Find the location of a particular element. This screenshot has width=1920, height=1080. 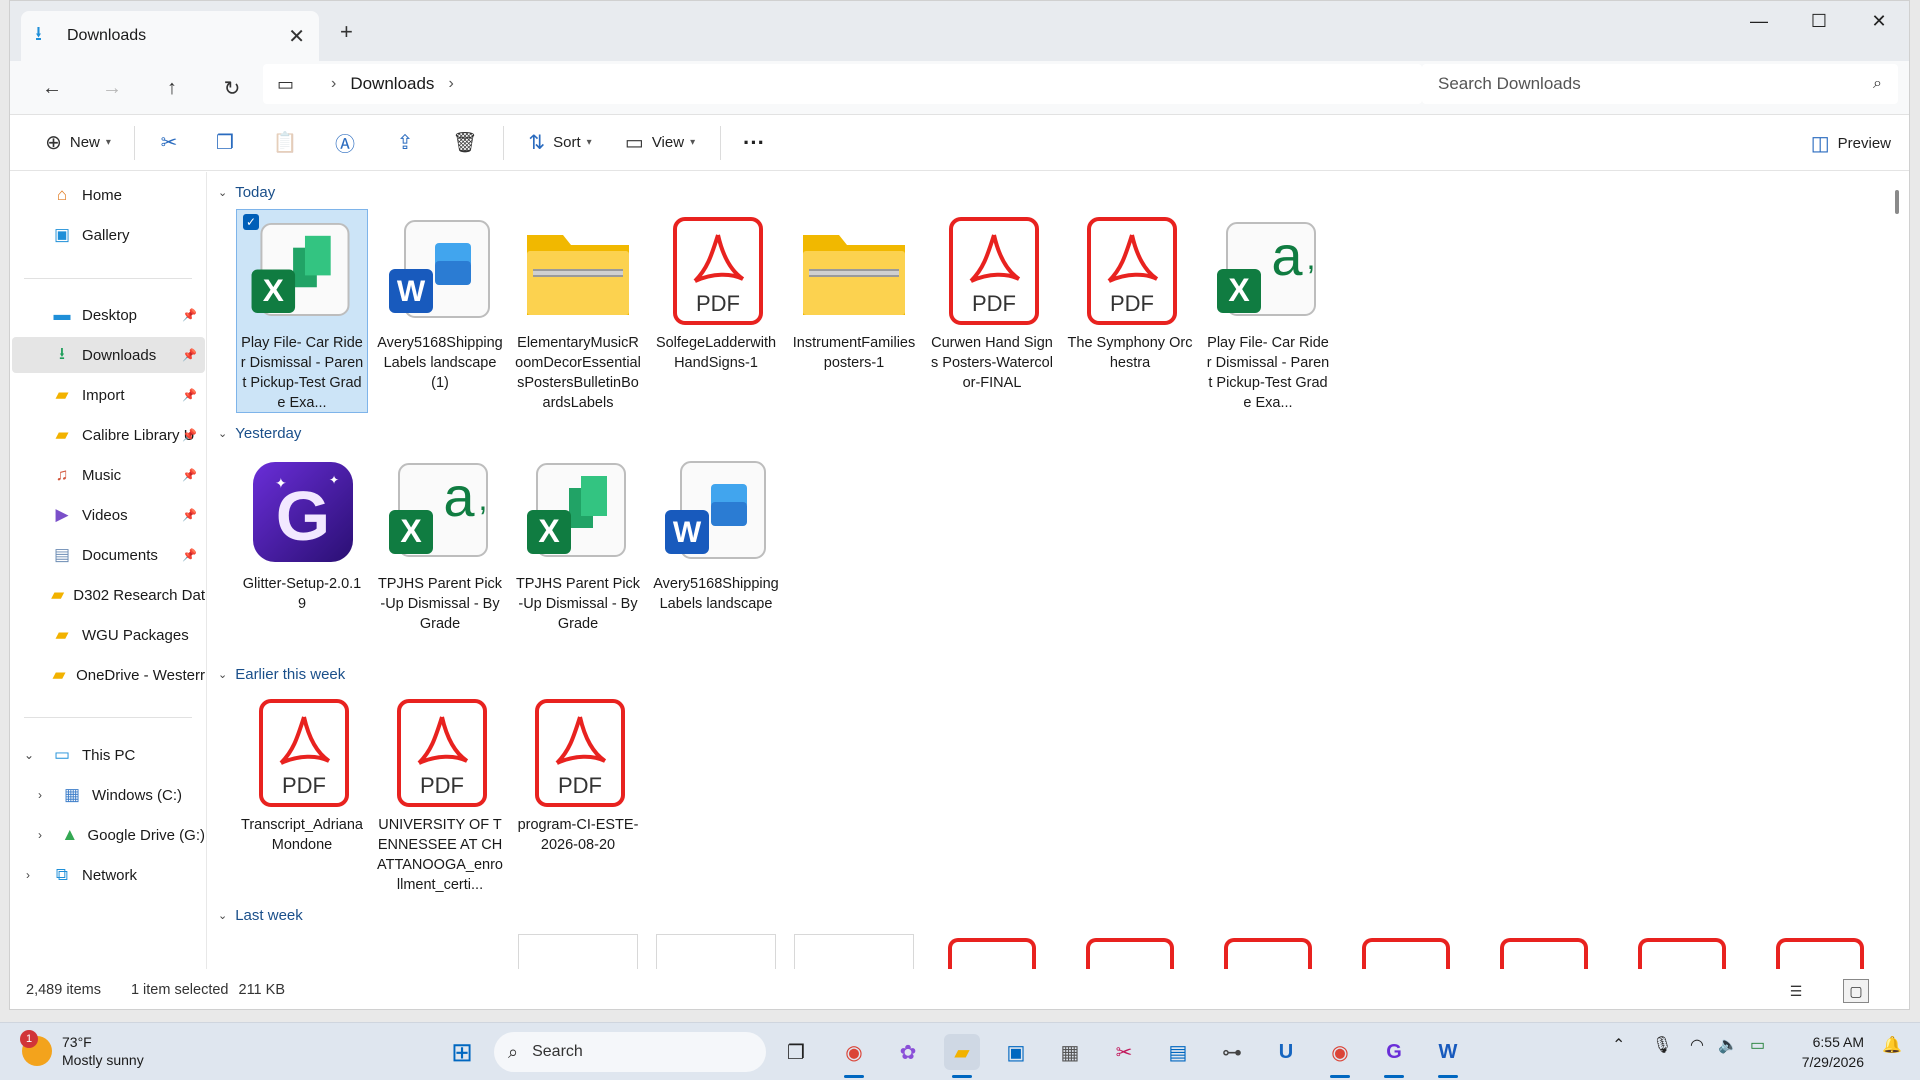

breadcrumb-downloads: Downloads is located at coordinates (392, 84).